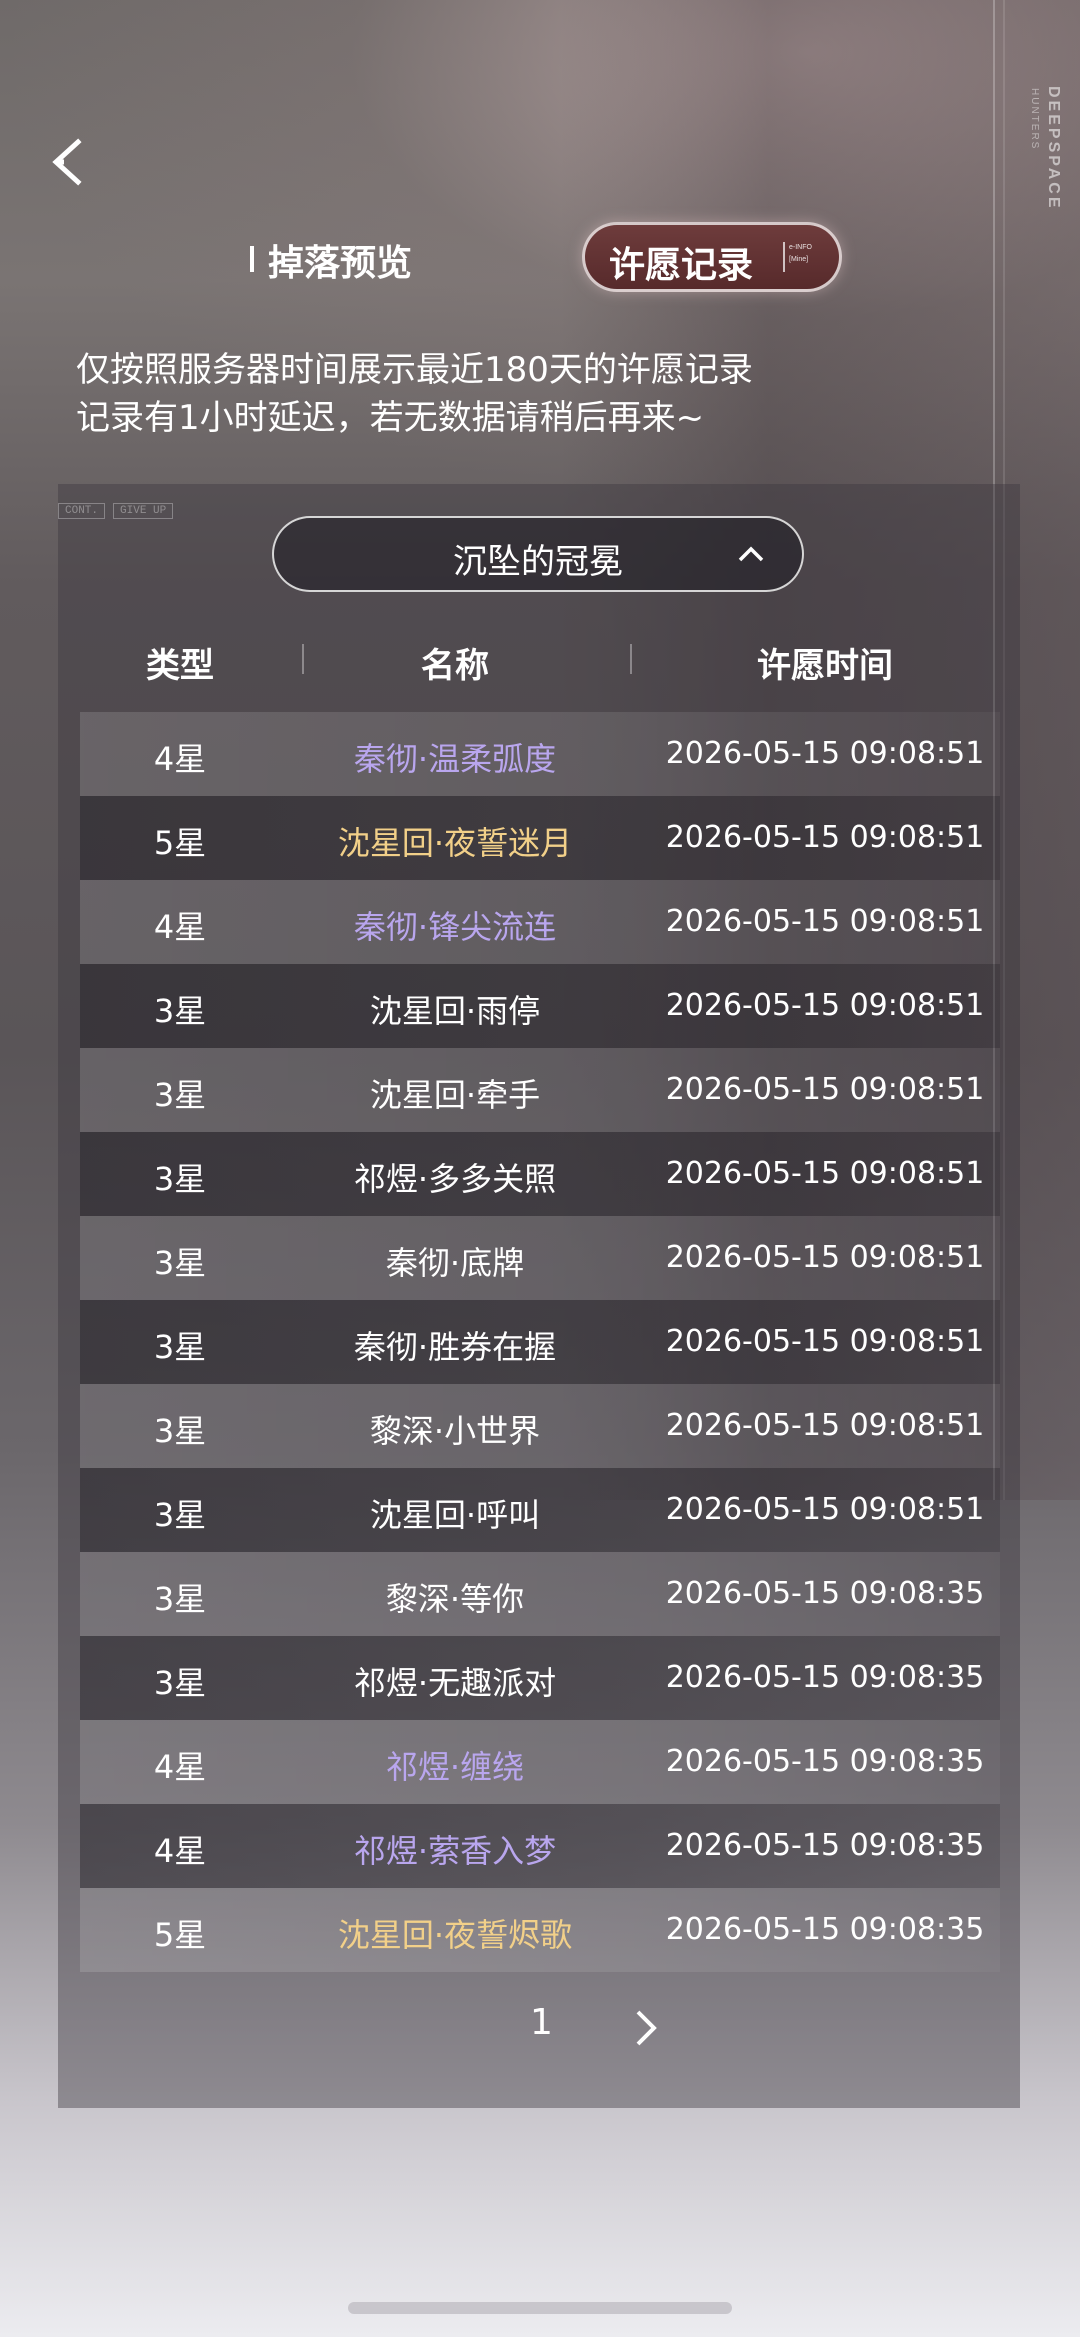 The image size is (1080, 2337). I want to click on back-chevron-icon, so click(67, 162).